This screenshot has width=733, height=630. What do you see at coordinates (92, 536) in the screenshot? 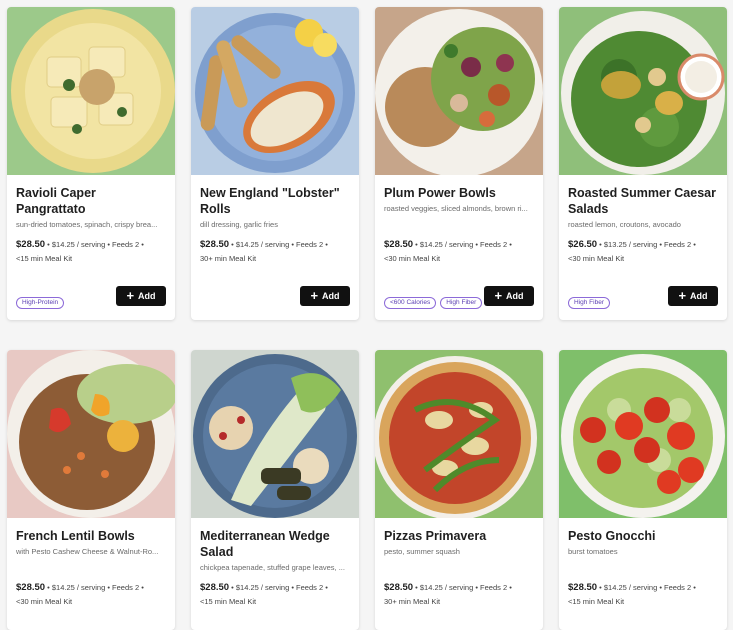
I see `meal-title: French Lentil Bowls` at bounding box center [92, 536].